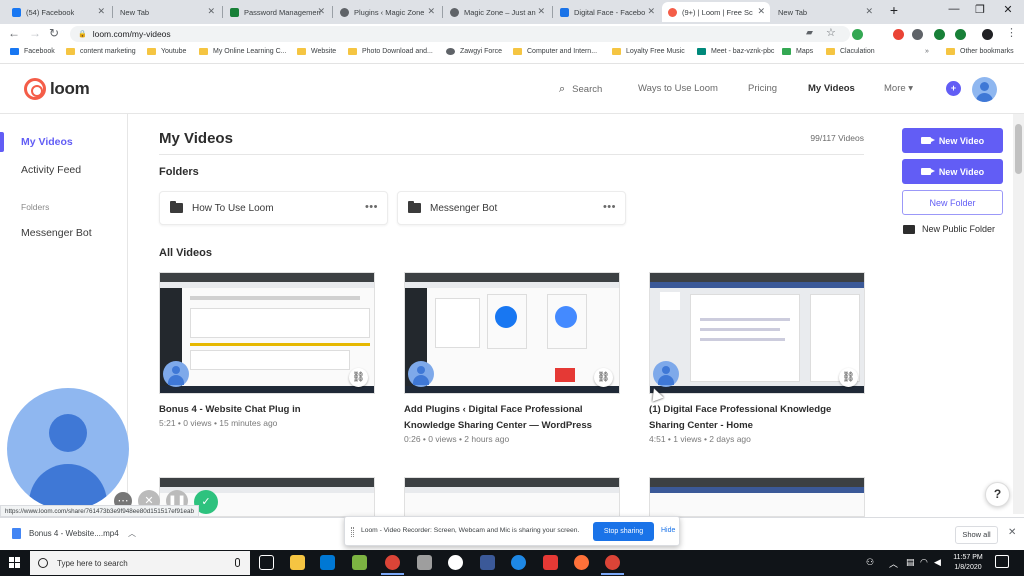  What do you see at coordinates (809, 32) in the screenshot?
I see `camera-icon: ▰` at bounding box center [809, 32].